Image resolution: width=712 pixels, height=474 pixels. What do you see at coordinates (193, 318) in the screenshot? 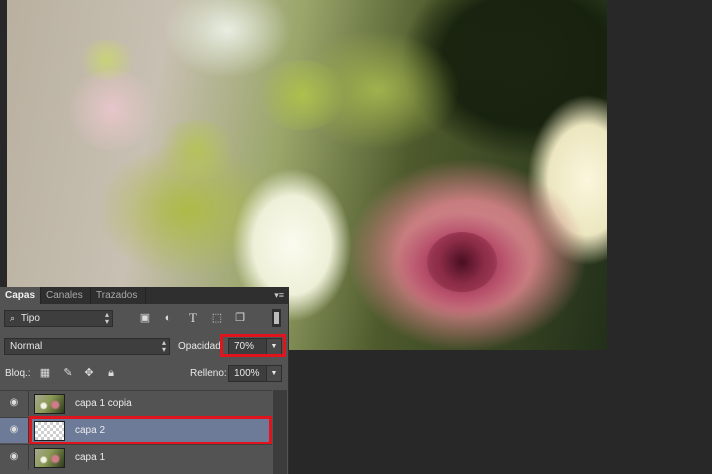
I see `filter-type-icon: T` at bounding box center [193, 318].